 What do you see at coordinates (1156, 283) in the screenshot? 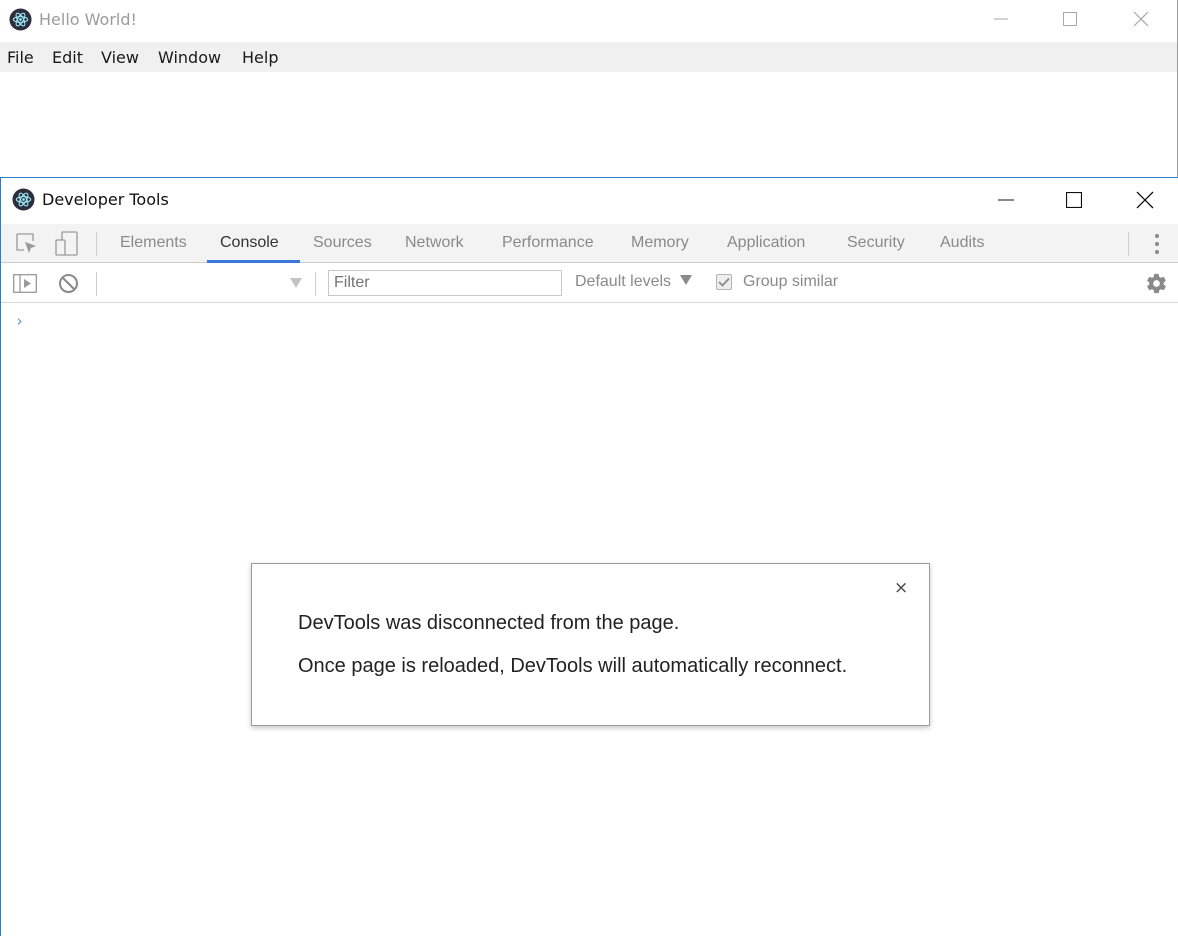
I see `settings-gear-icon` at bounding box center [1156, 283].